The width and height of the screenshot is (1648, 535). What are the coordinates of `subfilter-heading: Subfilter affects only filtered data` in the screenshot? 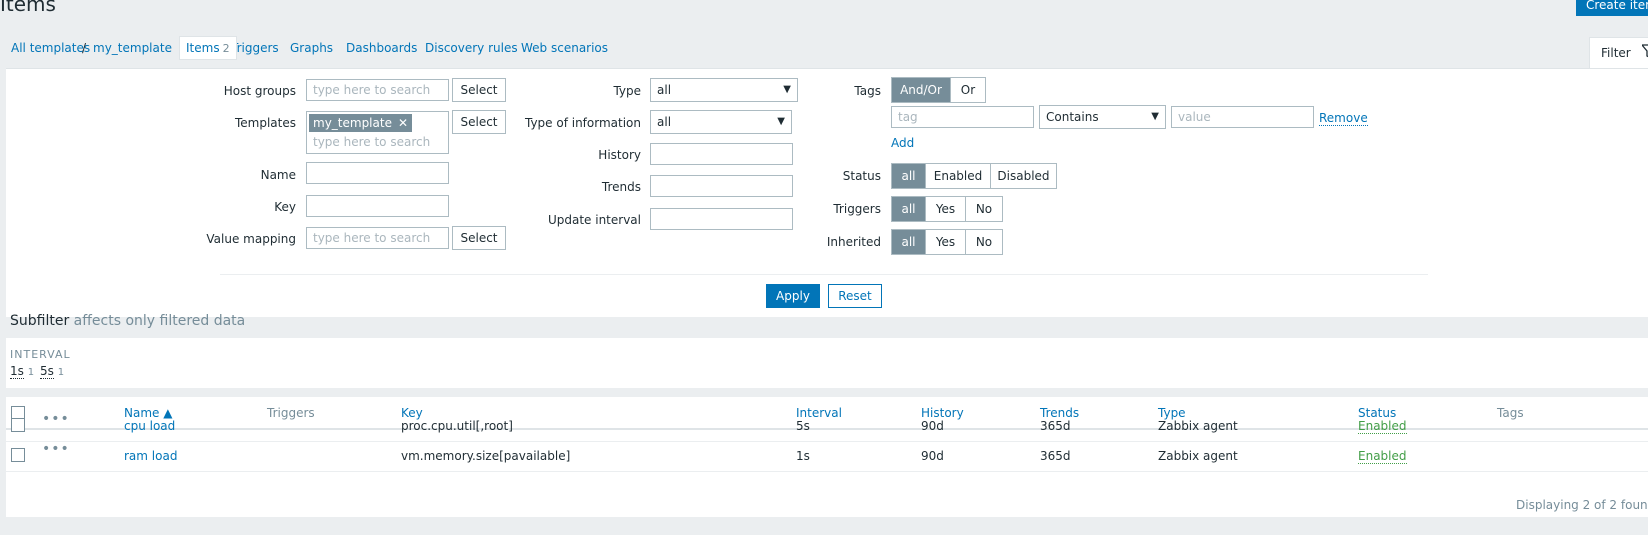 It's located at (127, 321).